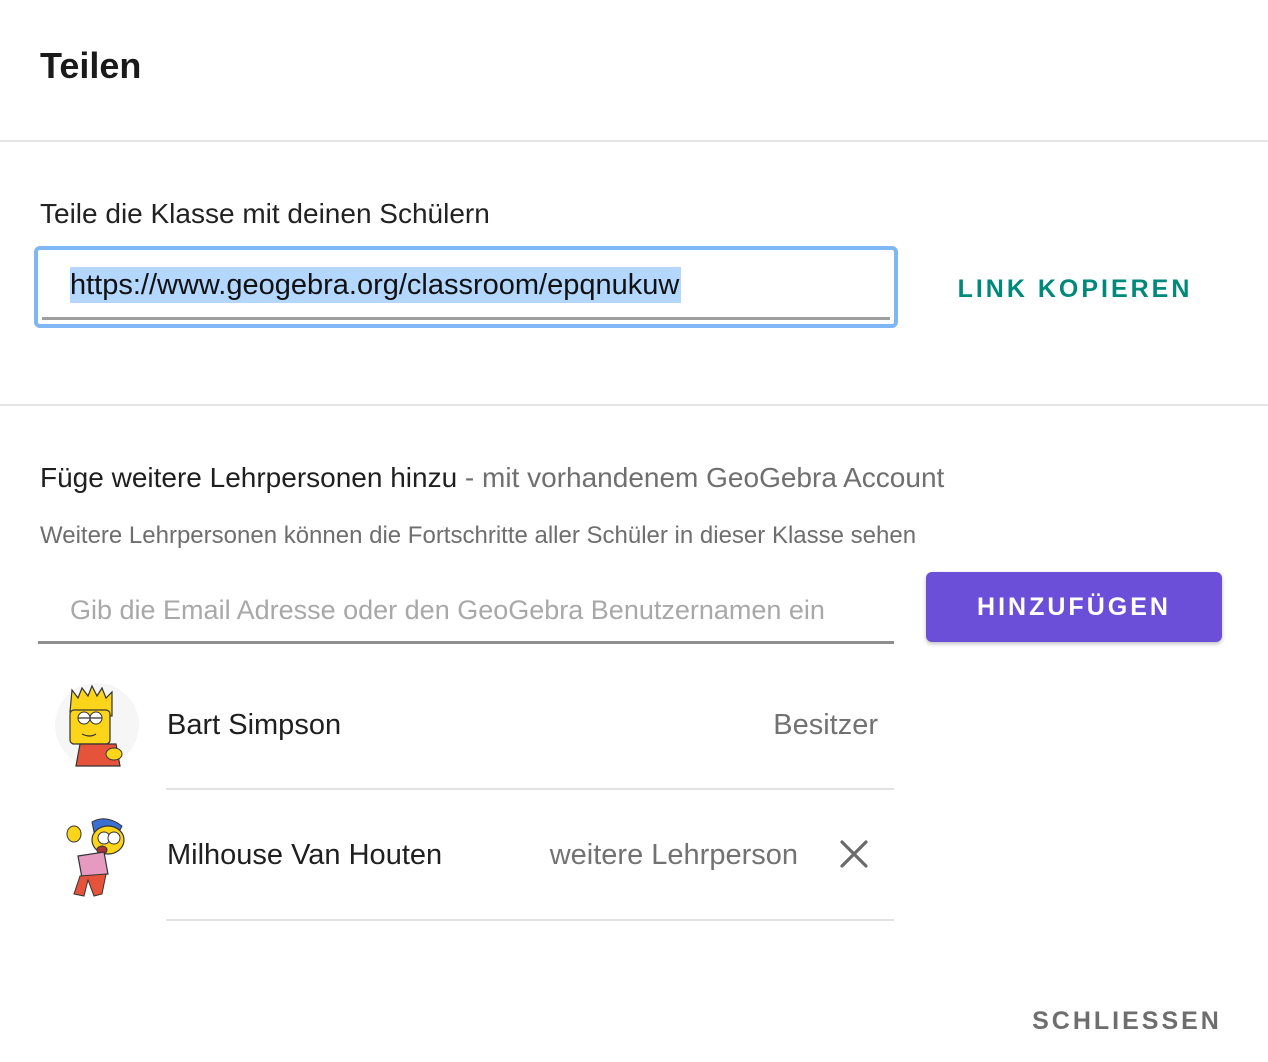 The height and width of the screenshot is (1062, 1268). What do you see at coordinates (673, 855) in the screenshot?
I see `teacher-role: weitere Lehrperson` at bounding box center [673, 855].